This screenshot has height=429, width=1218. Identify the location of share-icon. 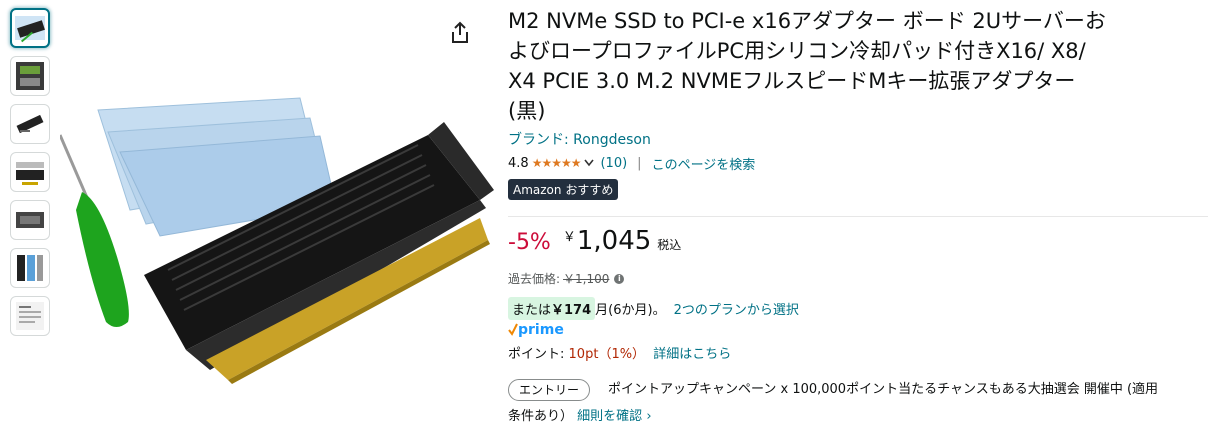
(460, 33).